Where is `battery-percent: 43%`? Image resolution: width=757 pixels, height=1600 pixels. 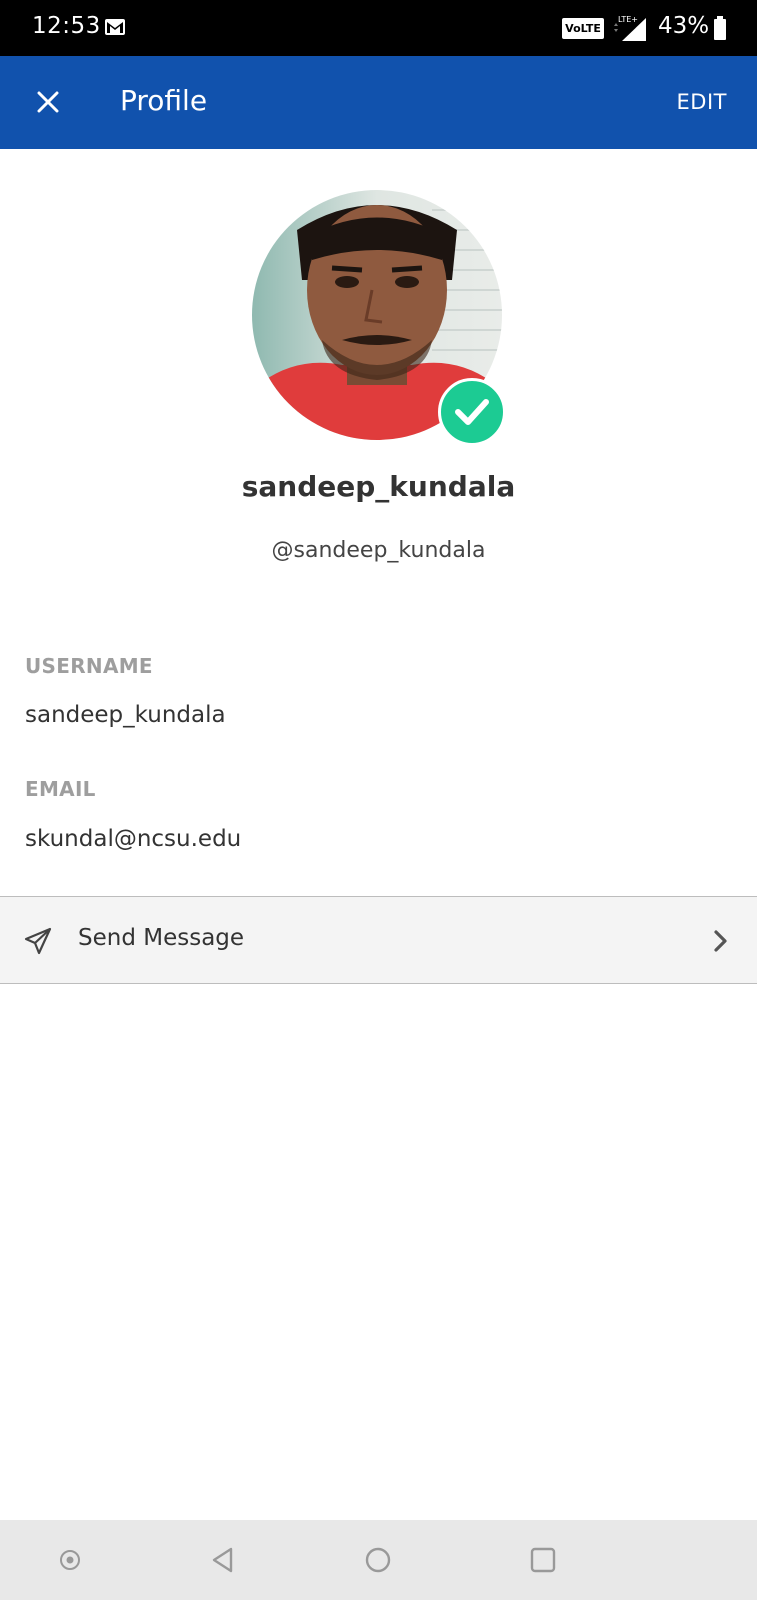 battery-percent: 43% is located at coordinates (684, 26).